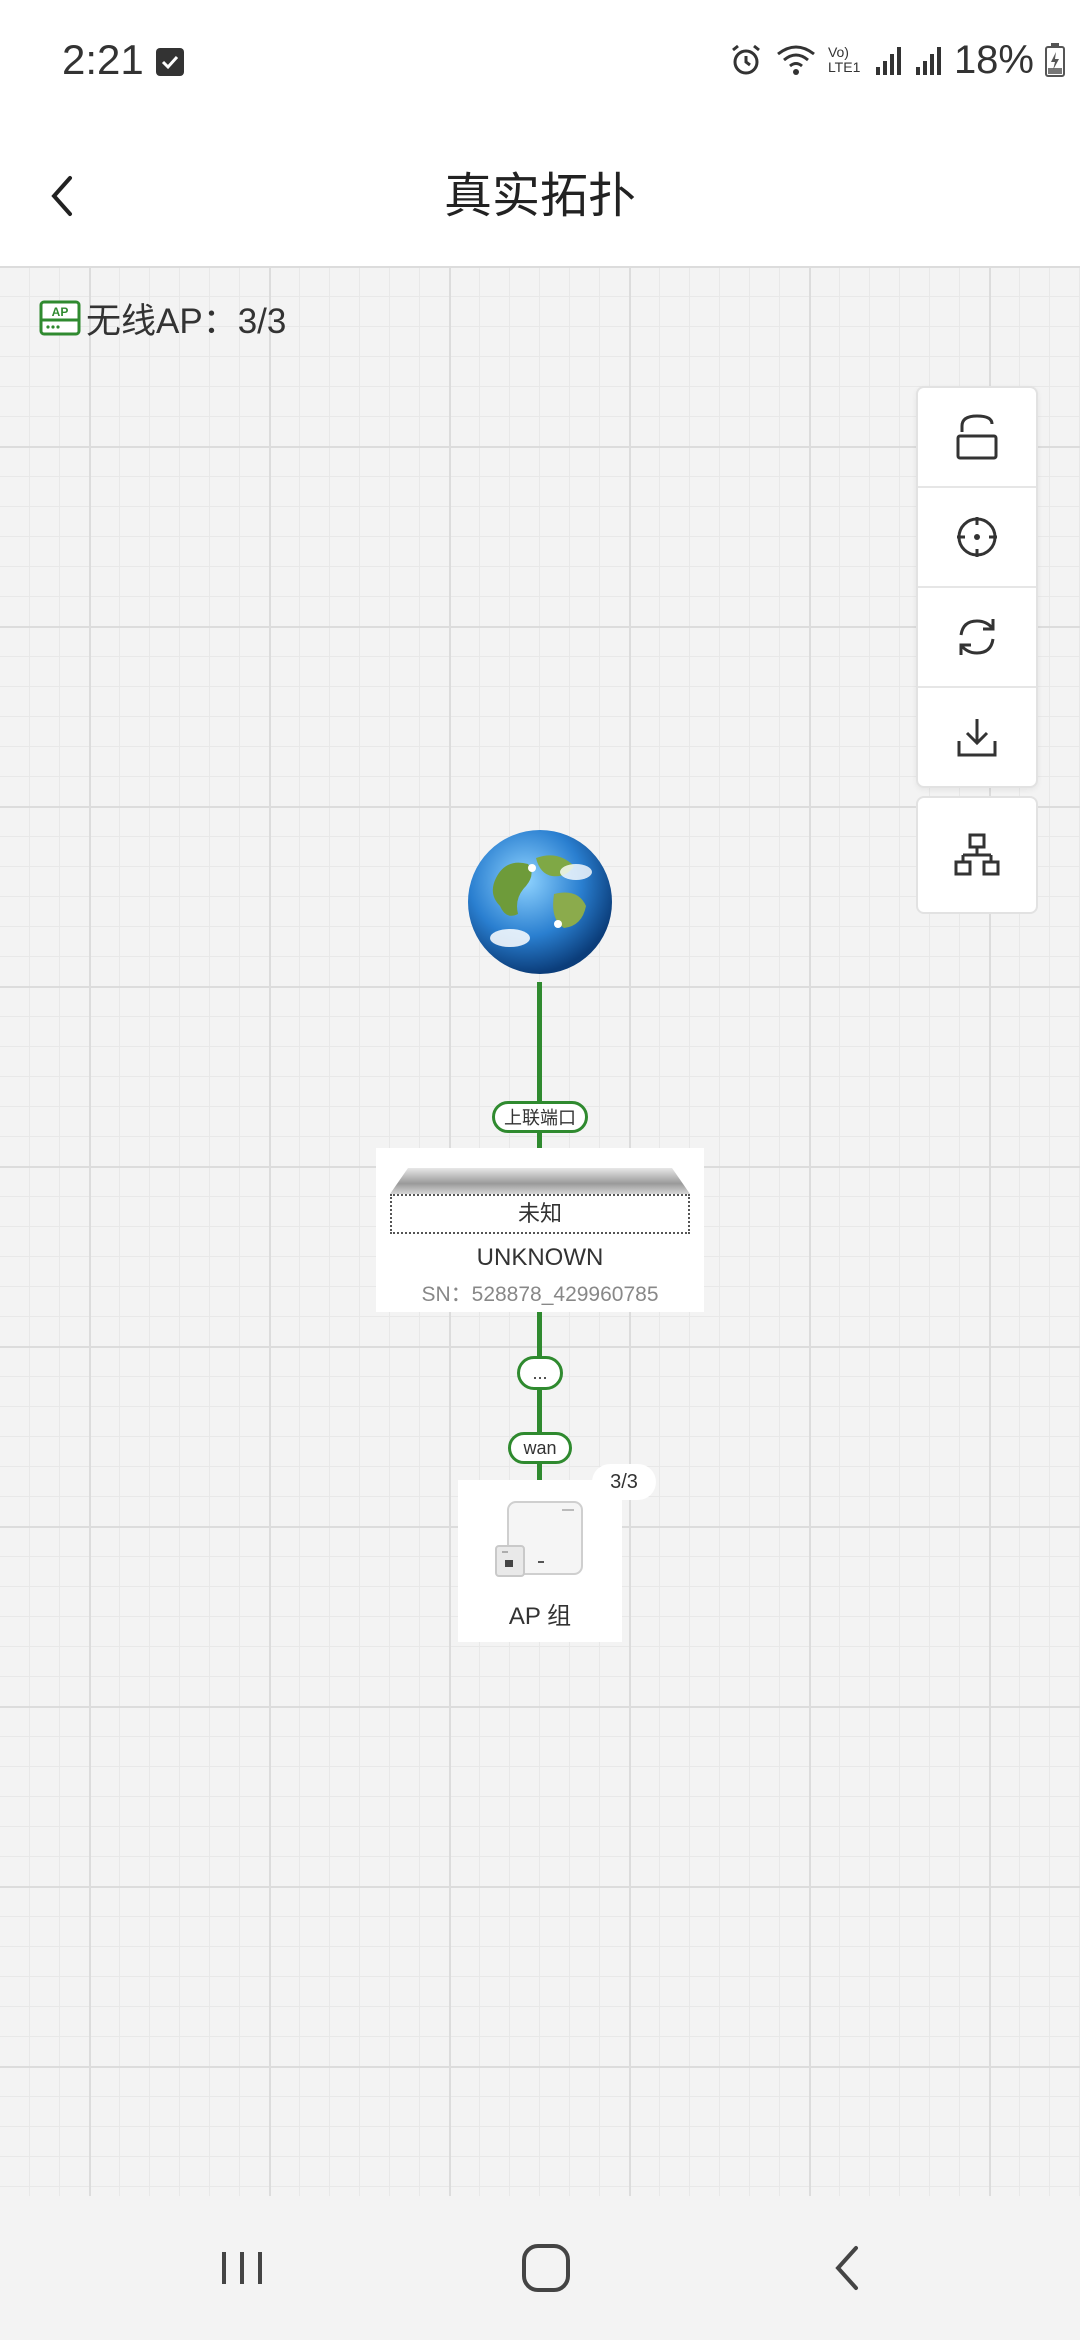 The image size is (1080, 2340). Describe the element at coordinates (60, 312) in the screenshot. I see `svg-text: AP` at that location.